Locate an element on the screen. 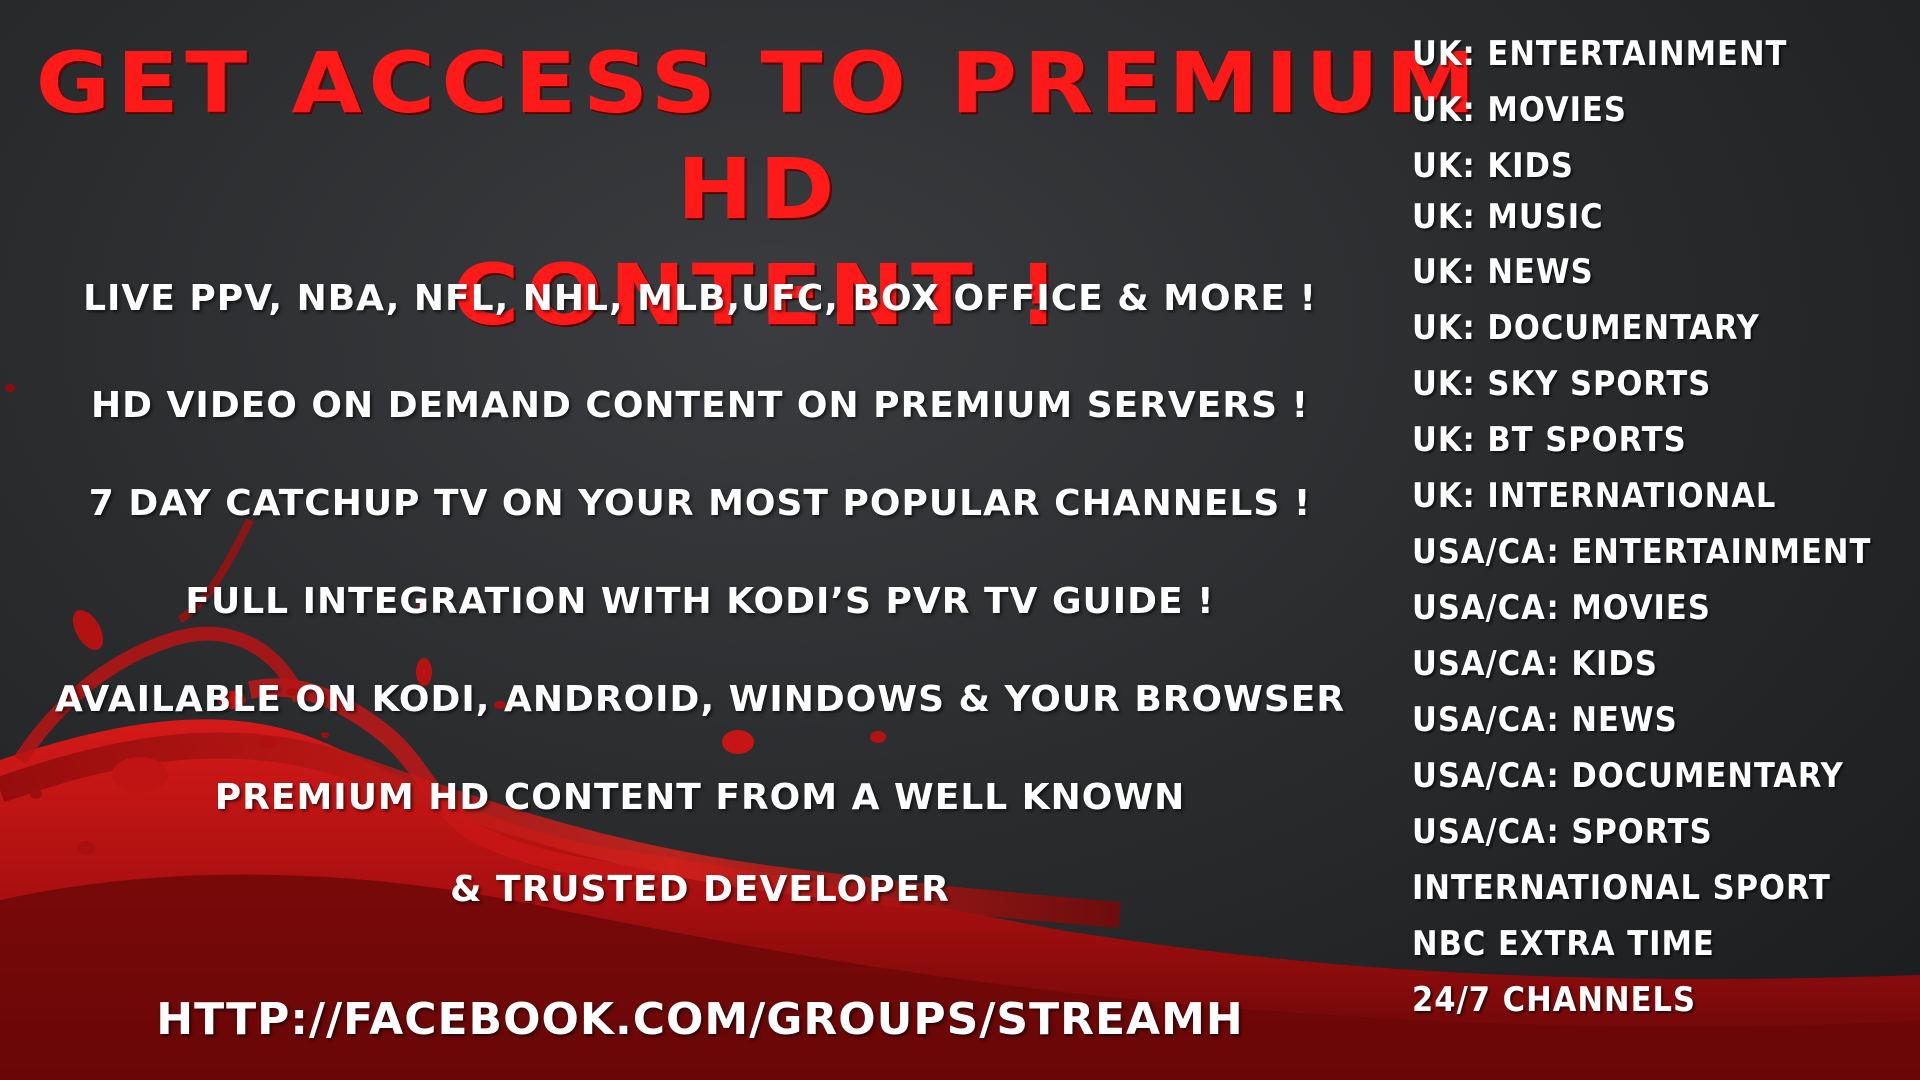 This screenshot has height=1080, width=1920. feature-developer-line-2: & TRUSTED DEVELOPER is located at coordinates (700, 889).